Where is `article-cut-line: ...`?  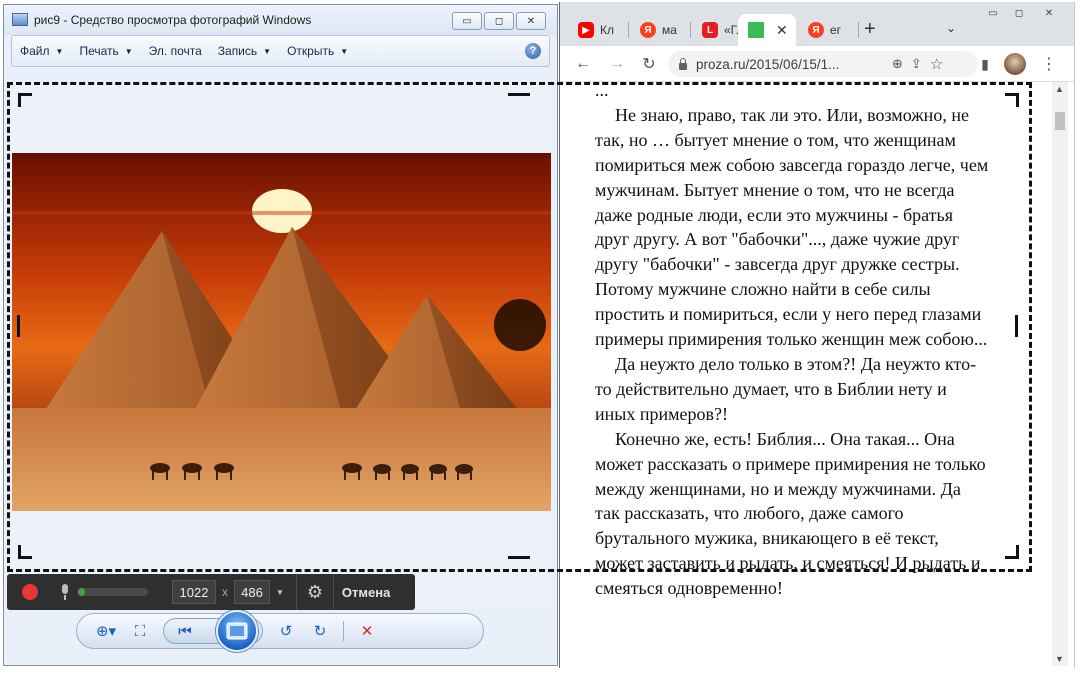
article-cut-line: ... is located at coordinates (602, 91).